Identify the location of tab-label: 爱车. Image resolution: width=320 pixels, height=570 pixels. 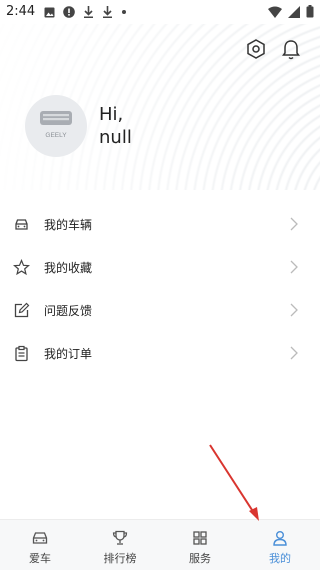
(40, 558).